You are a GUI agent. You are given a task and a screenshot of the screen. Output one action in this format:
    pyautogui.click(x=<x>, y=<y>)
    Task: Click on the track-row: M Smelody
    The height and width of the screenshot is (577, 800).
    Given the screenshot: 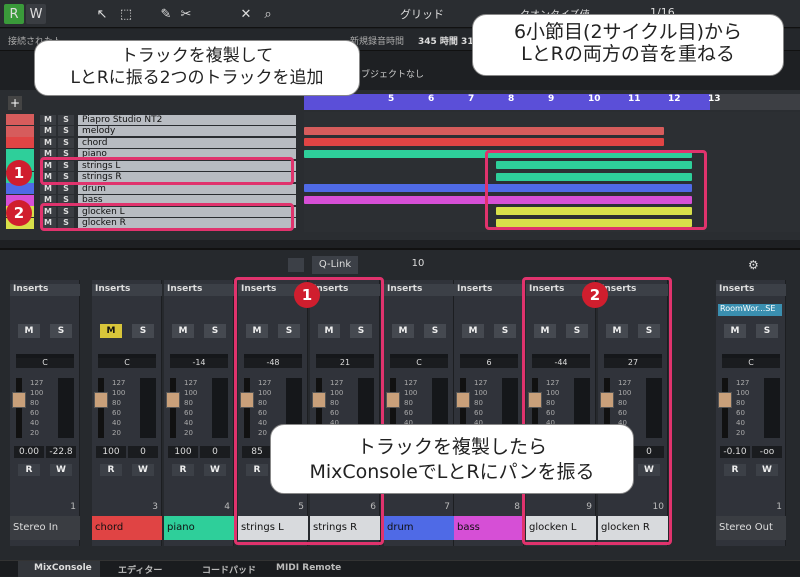 What is the action you would take?
    pyautogui.click(x=151, y=131)
    